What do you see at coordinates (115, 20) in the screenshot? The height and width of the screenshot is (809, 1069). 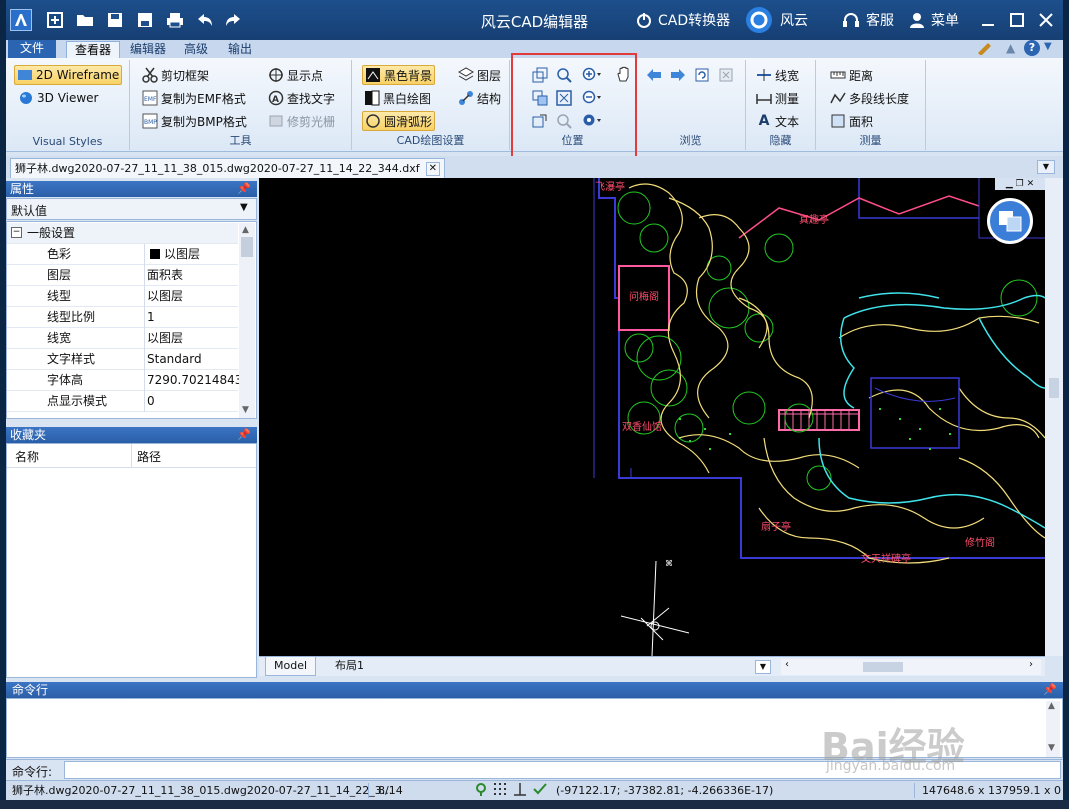 I see `save-icon` at bounding box center [115, 20].